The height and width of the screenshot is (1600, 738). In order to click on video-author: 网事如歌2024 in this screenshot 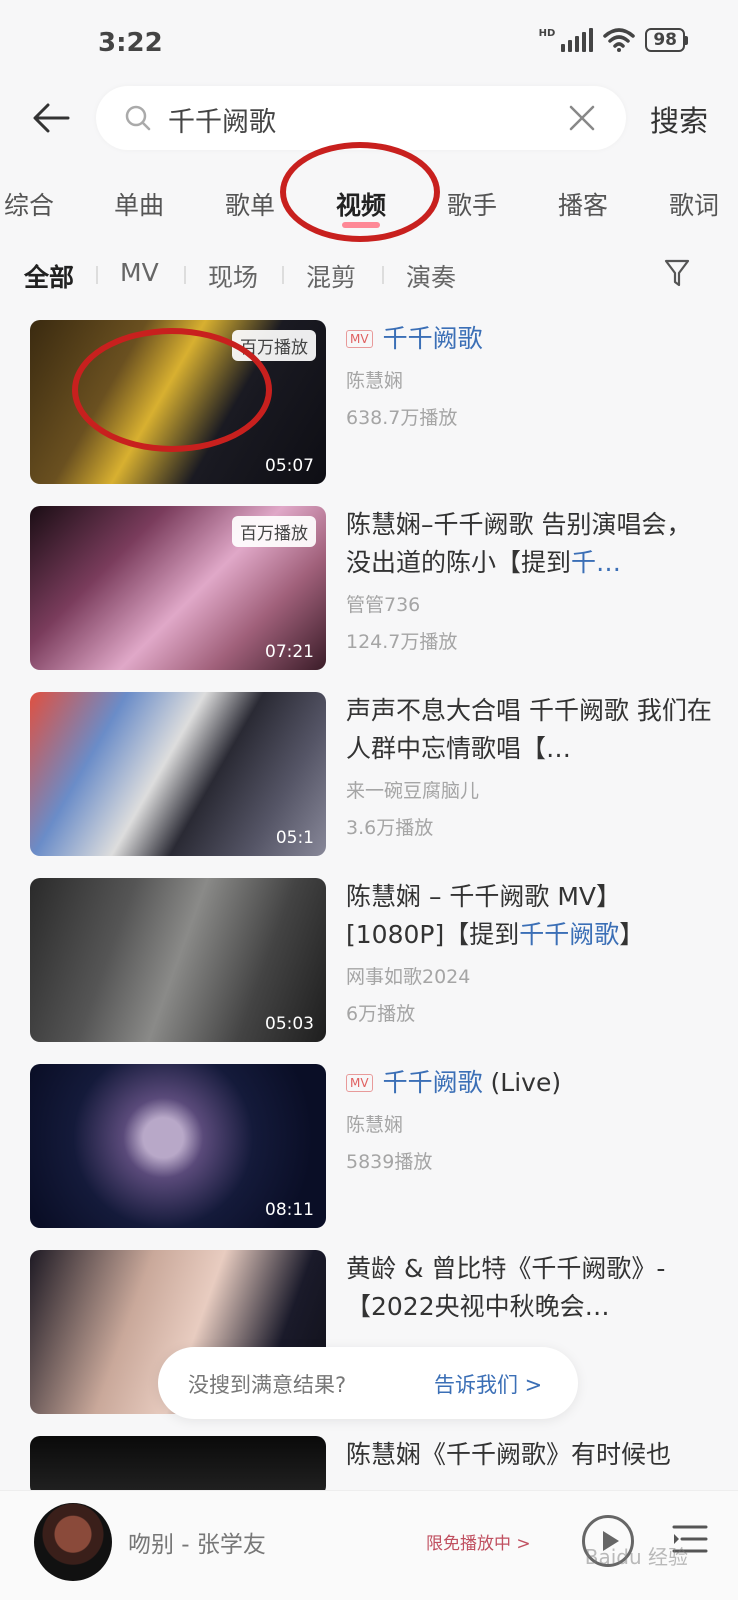, I will do `click(408, 977)`.